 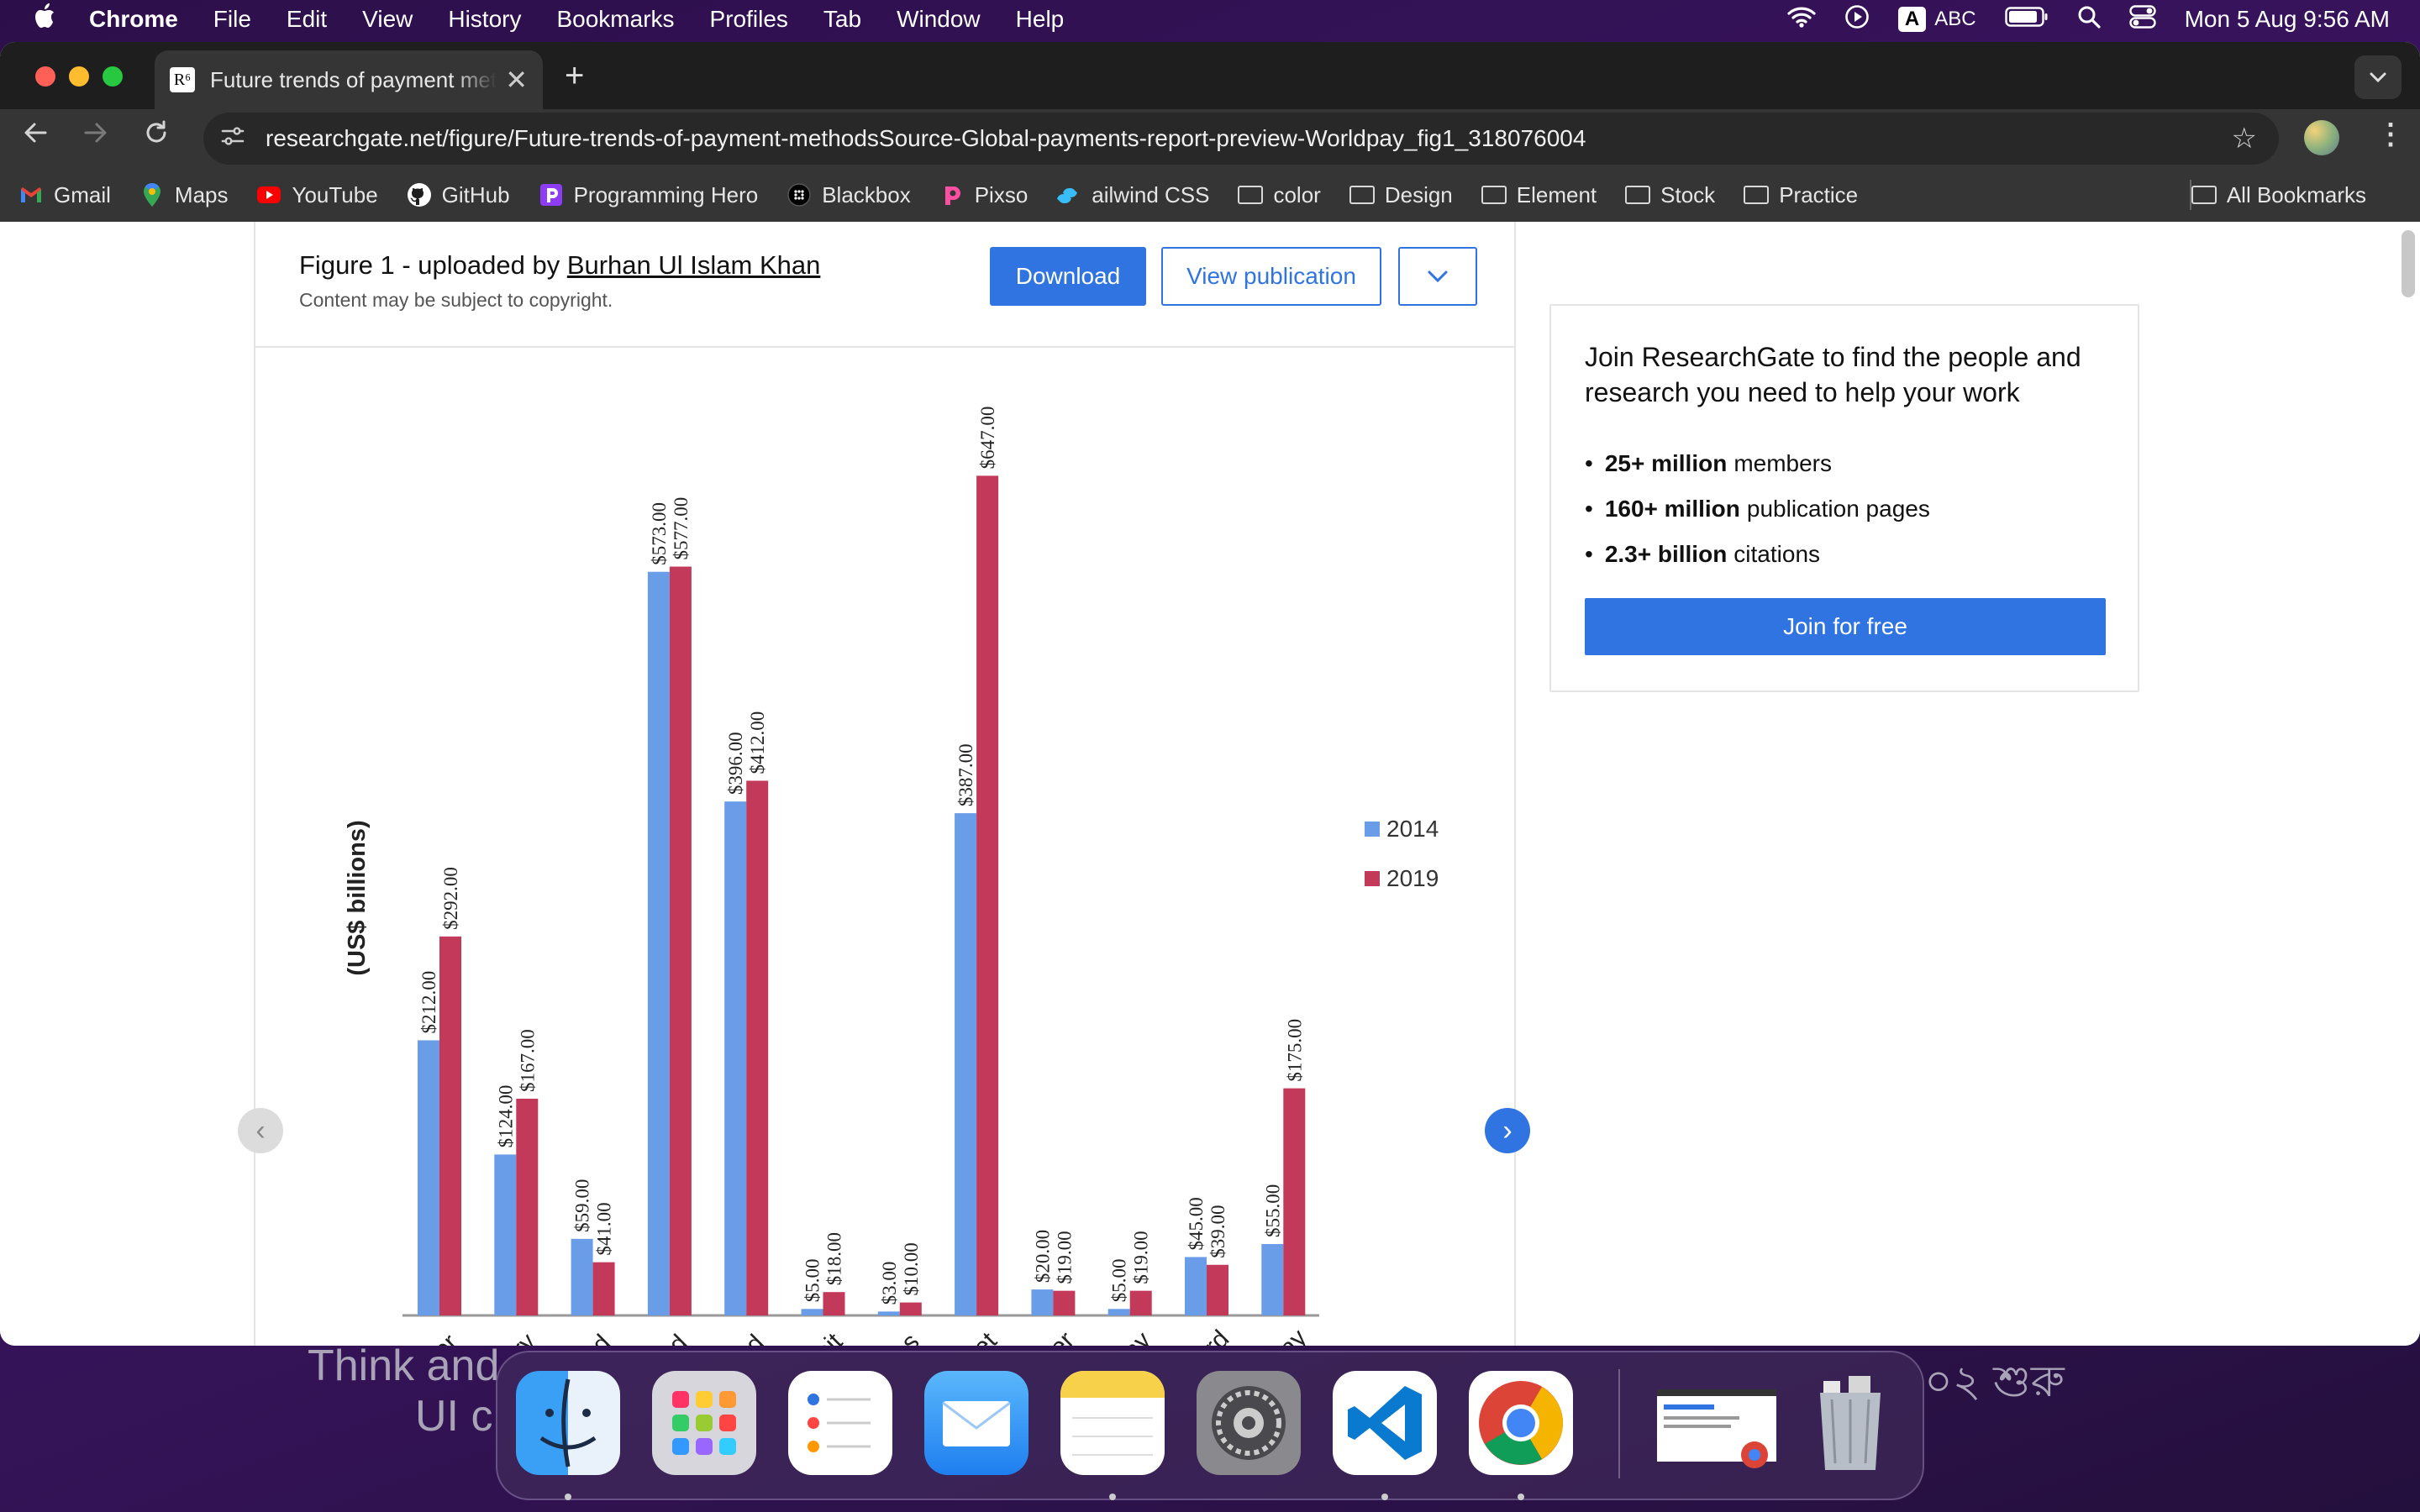 I want to click on new-tab-button: +, so click(x=574, y=76).